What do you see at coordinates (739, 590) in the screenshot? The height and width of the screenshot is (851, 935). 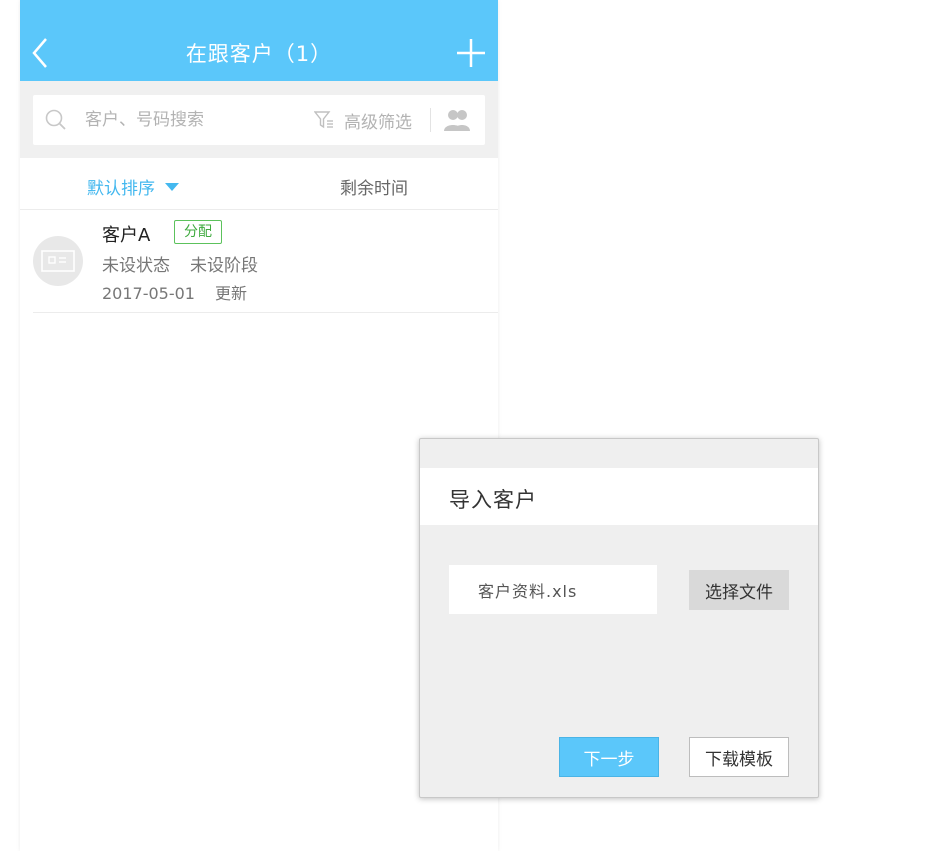 I see `choose-file-button: 选择文件` at bounding box center [739, 590].